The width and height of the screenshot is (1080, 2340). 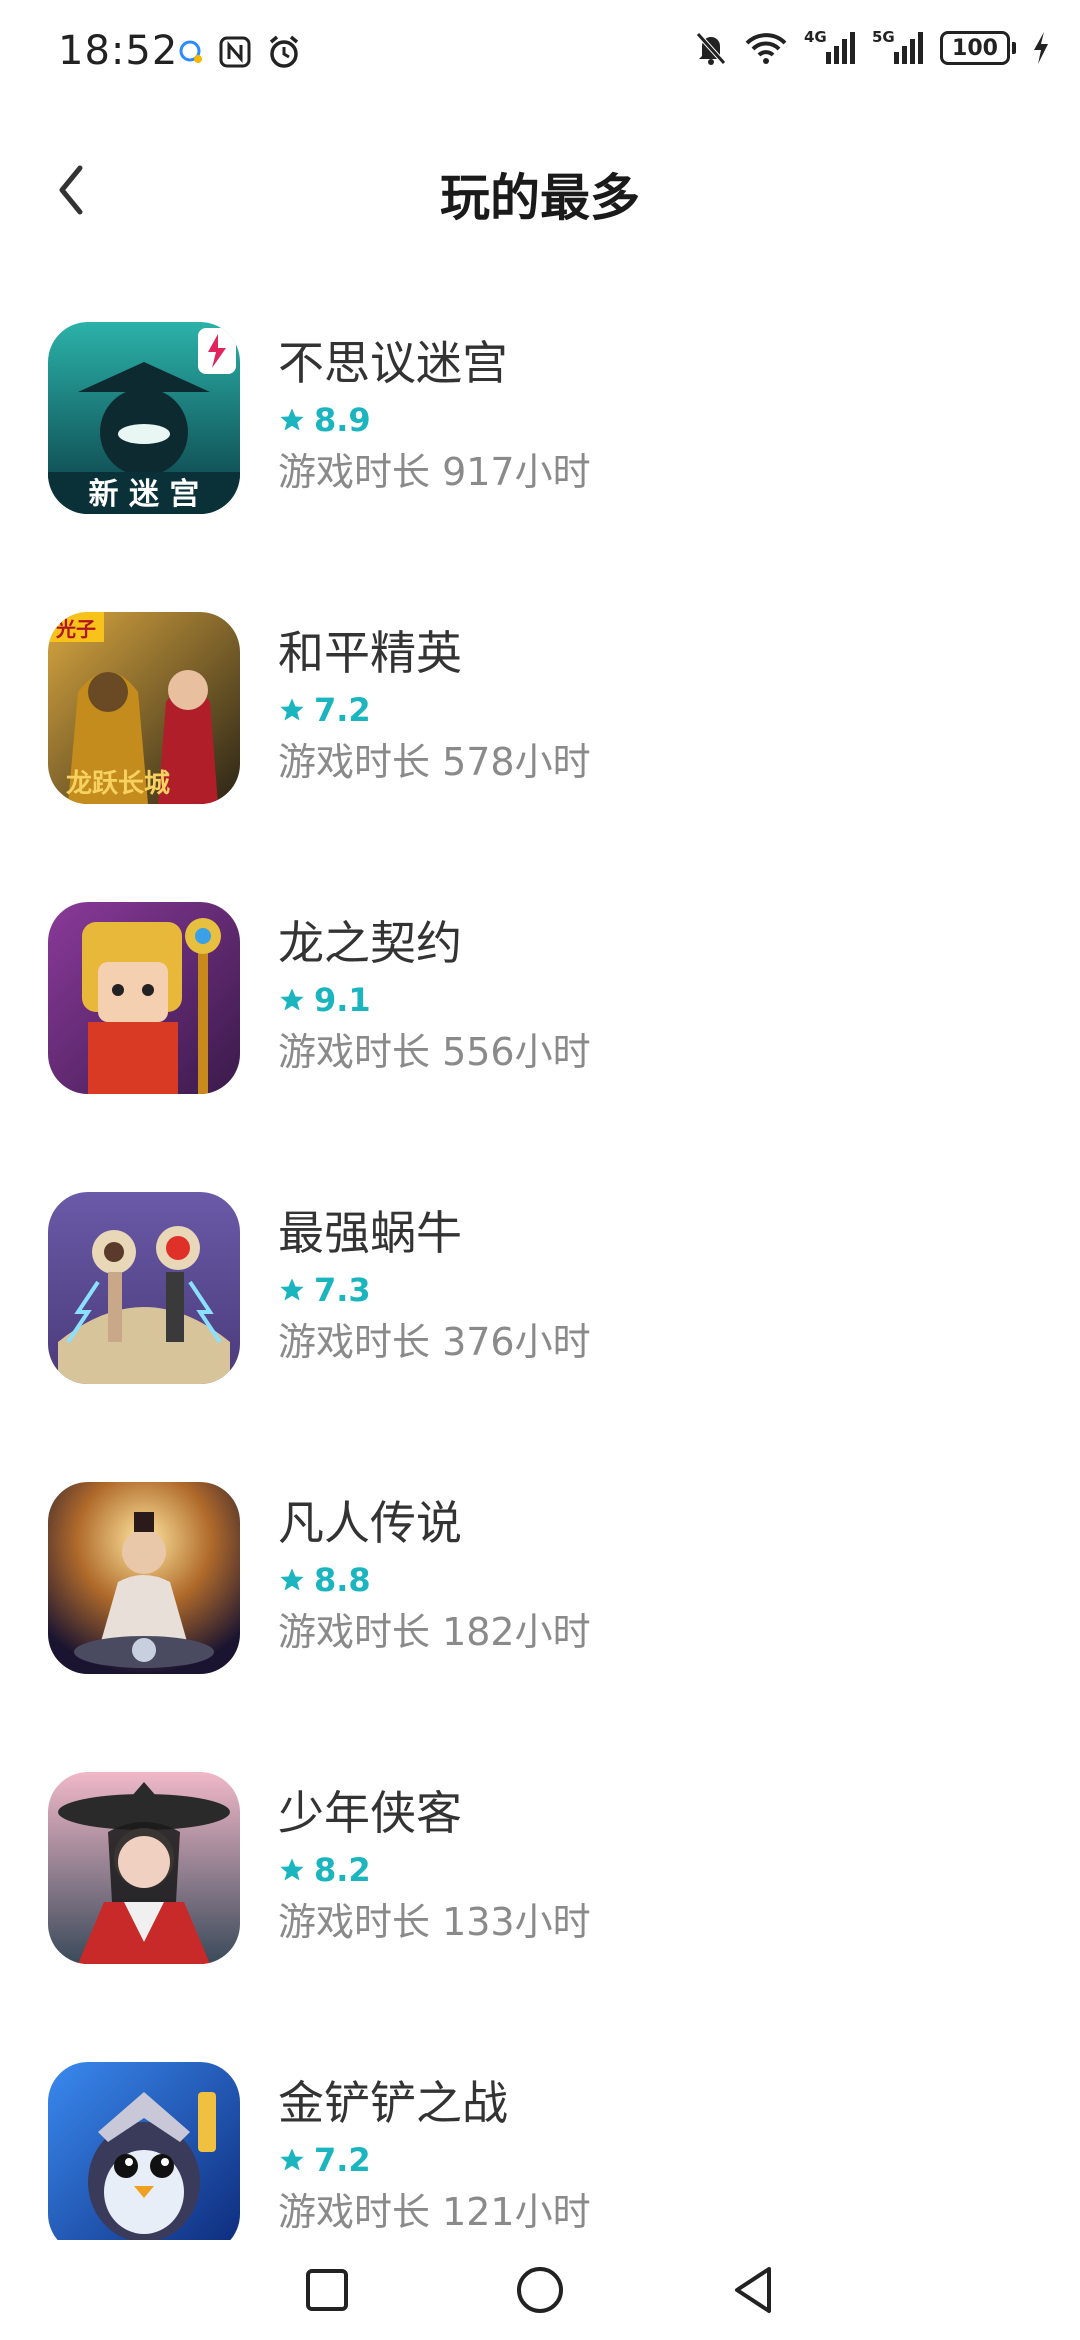 I want to click on svg-text: 光子, so click(x=75, y=629).